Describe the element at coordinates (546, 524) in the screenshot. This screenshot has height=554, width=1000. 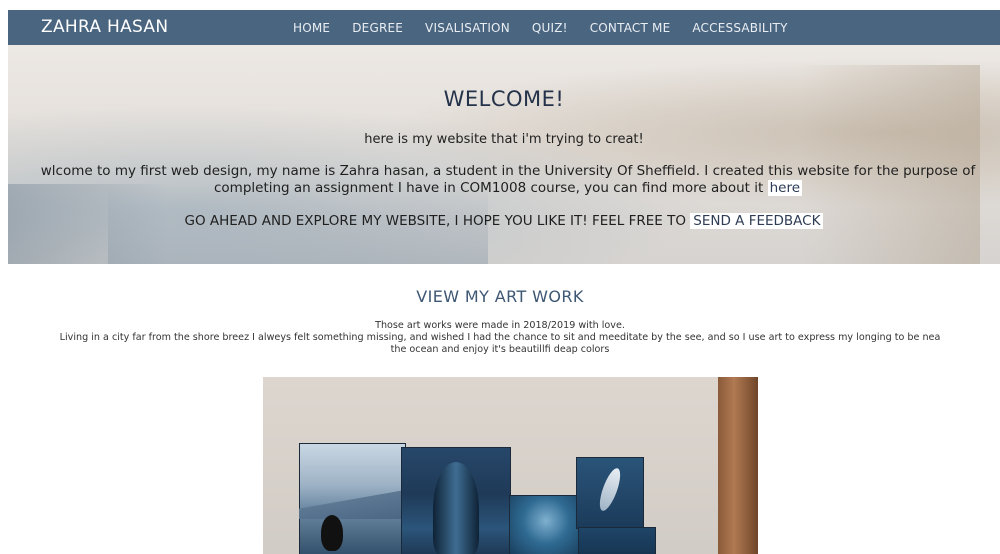
I see `painting-wave-canvas` at that location.